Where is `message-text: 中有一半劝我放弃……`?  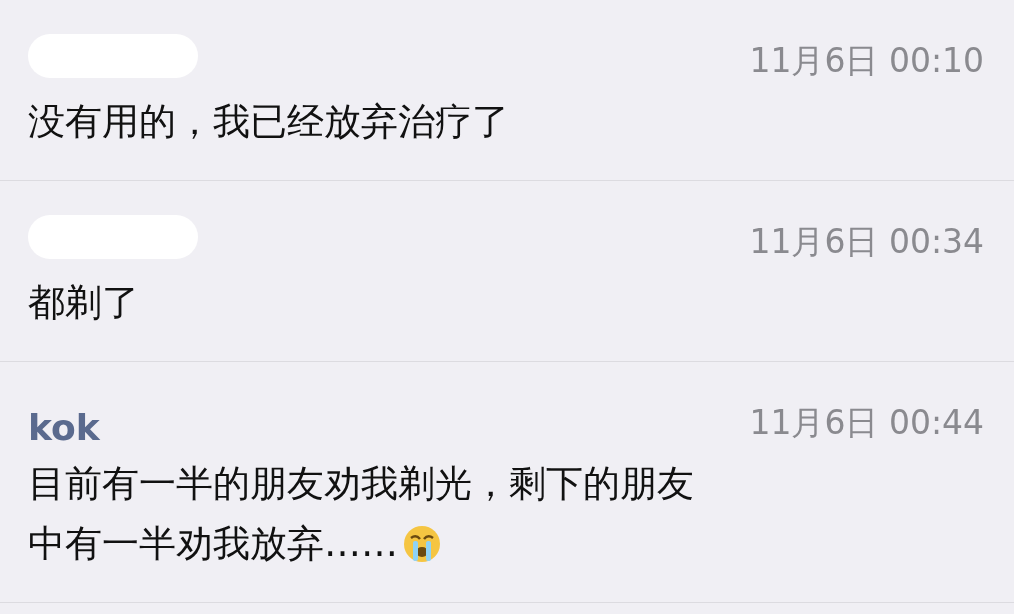
message-text: 中有一半劝我放弃…… is located at coordinates (213, 544).